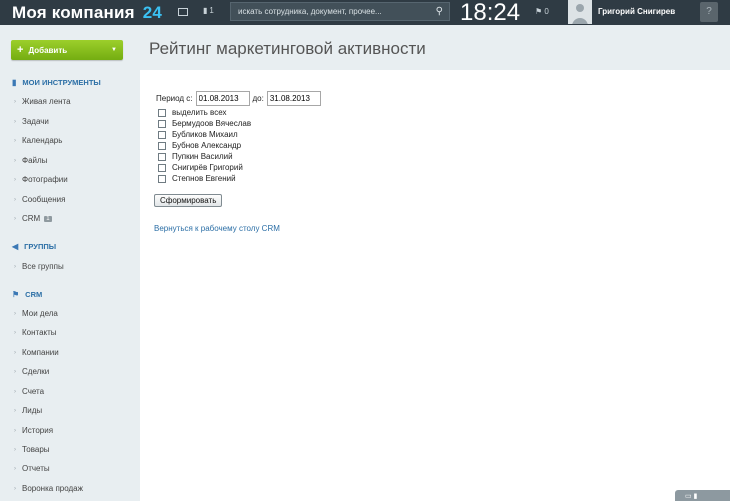 This screenshot has width=730, height=501. I want to click on search-input, so click(330, 11).